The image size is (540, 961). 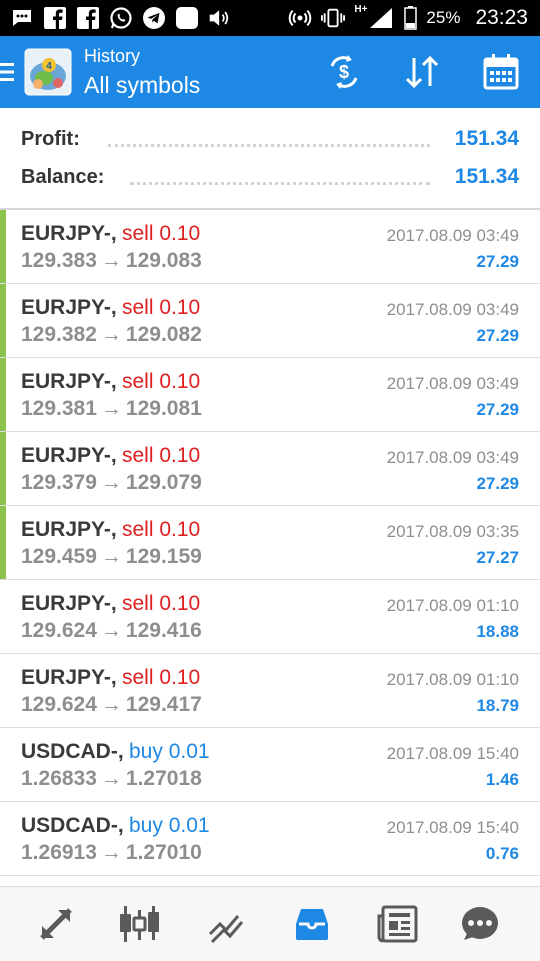 I want to click on calendar-icon, so click(x=501, y=72).